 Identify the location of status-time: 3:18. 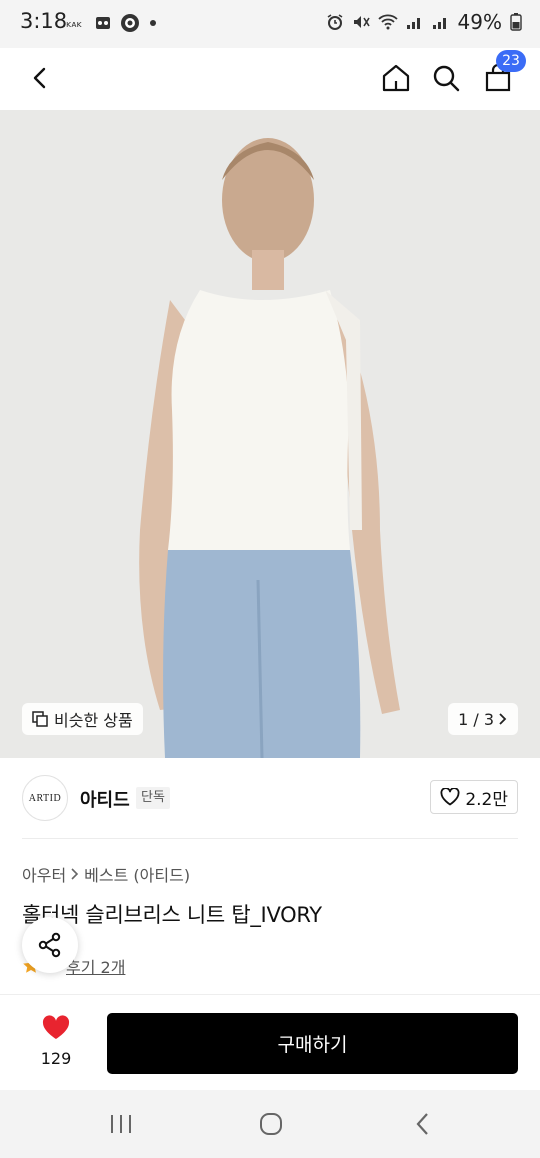
(44, 21).